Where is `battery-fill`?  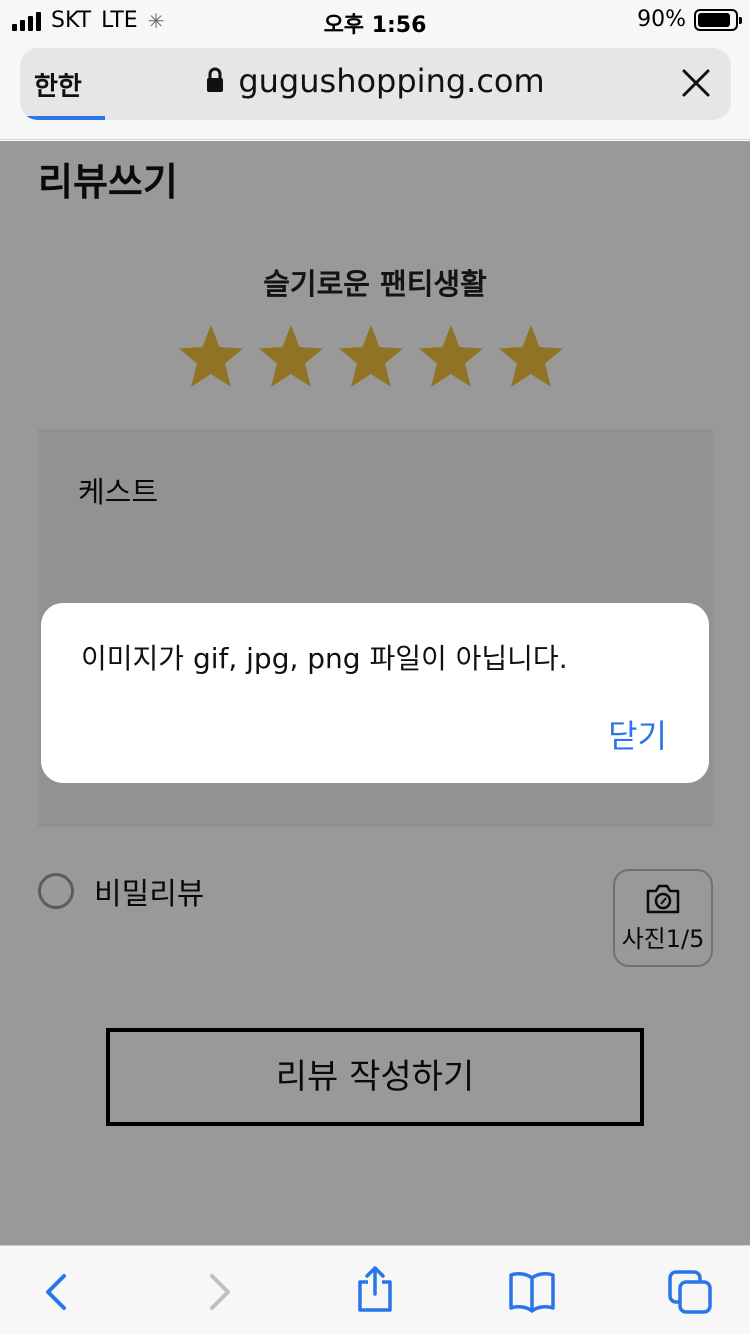 battery-fill is located at coordinates (714, 19).